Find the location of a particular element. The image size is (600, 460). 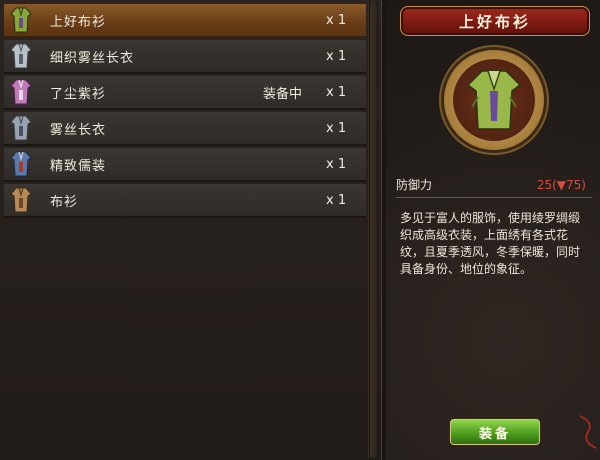

equip-button-label: 装备 is located at coordinates (494, 434).